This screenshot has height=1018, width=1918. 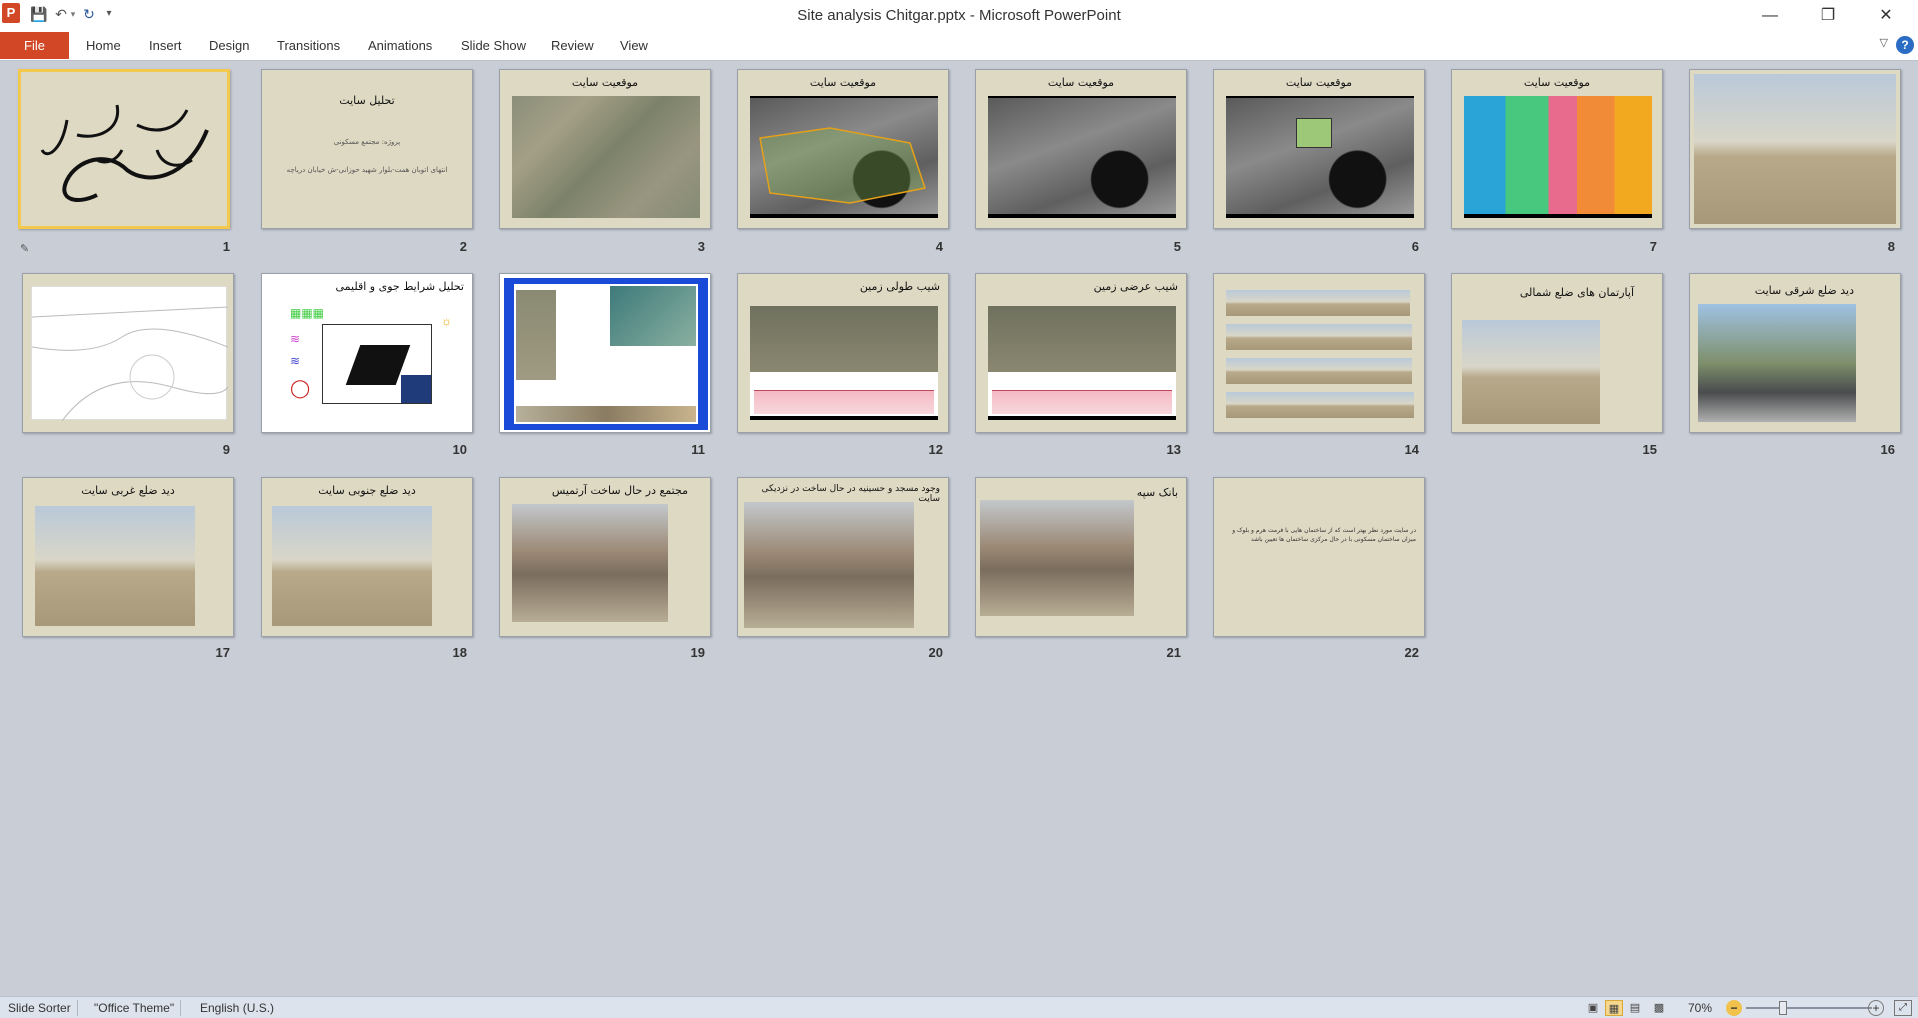 What do you see at coordinates (935, 652) in the screenshot?
I see `slide-number: 20` at bounding box center [935, 652].